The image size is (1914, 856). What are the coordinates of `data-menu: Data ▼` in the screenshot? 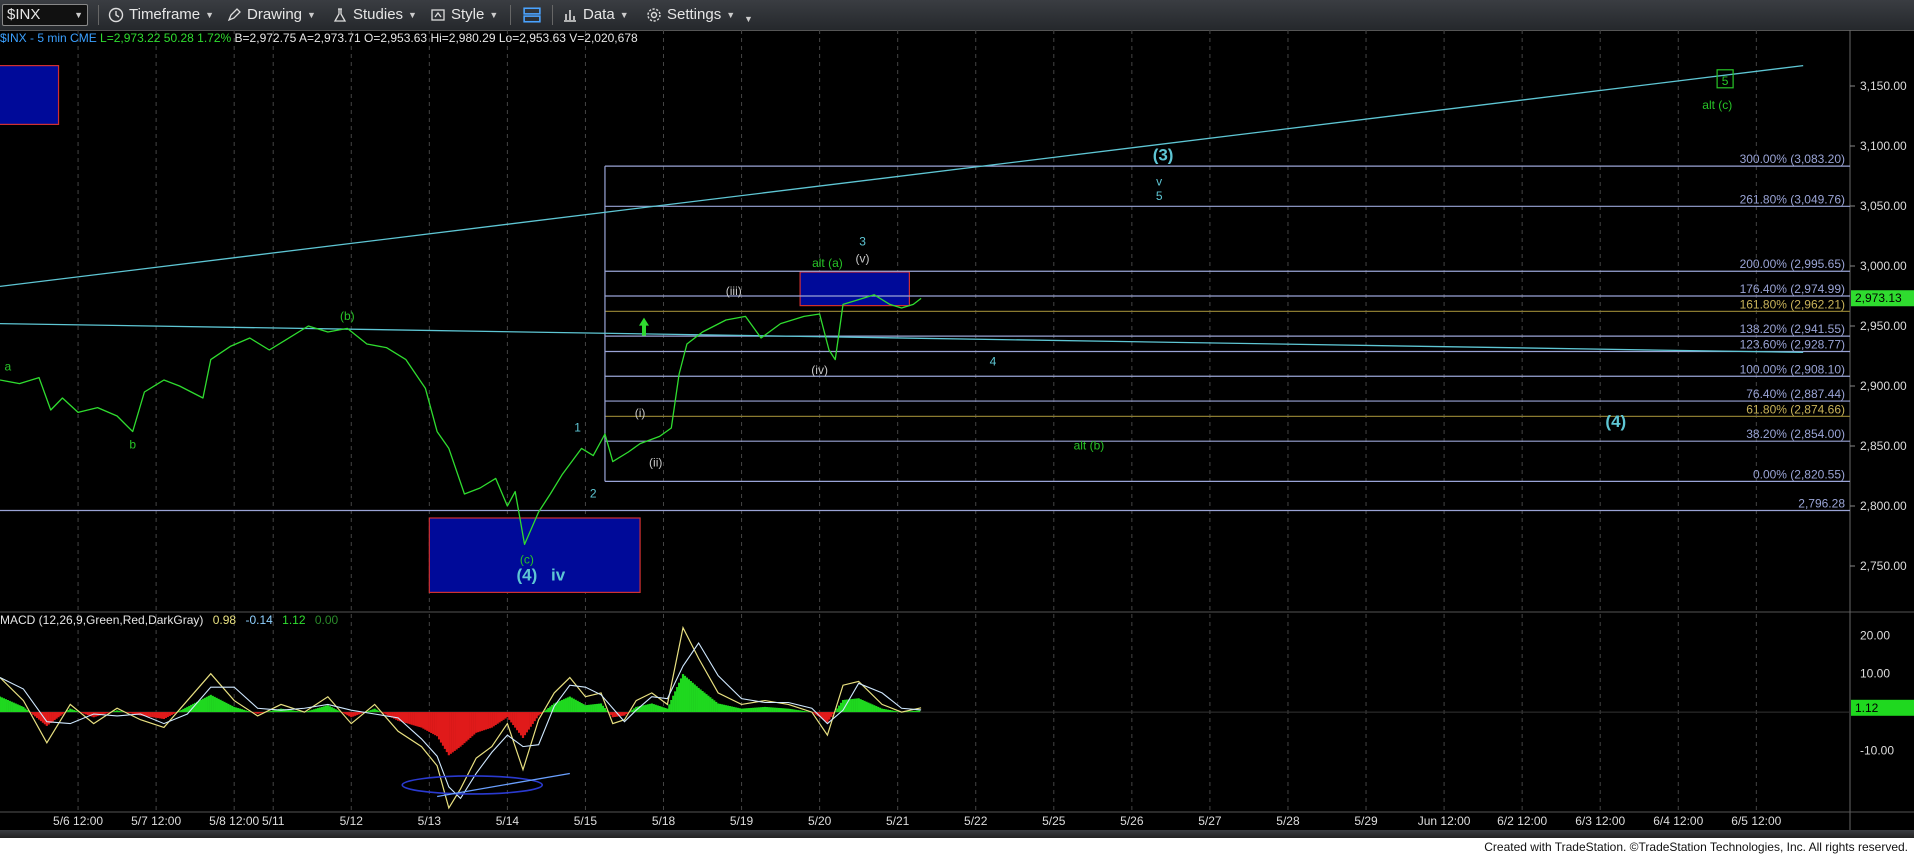 It's located at (595, 15).